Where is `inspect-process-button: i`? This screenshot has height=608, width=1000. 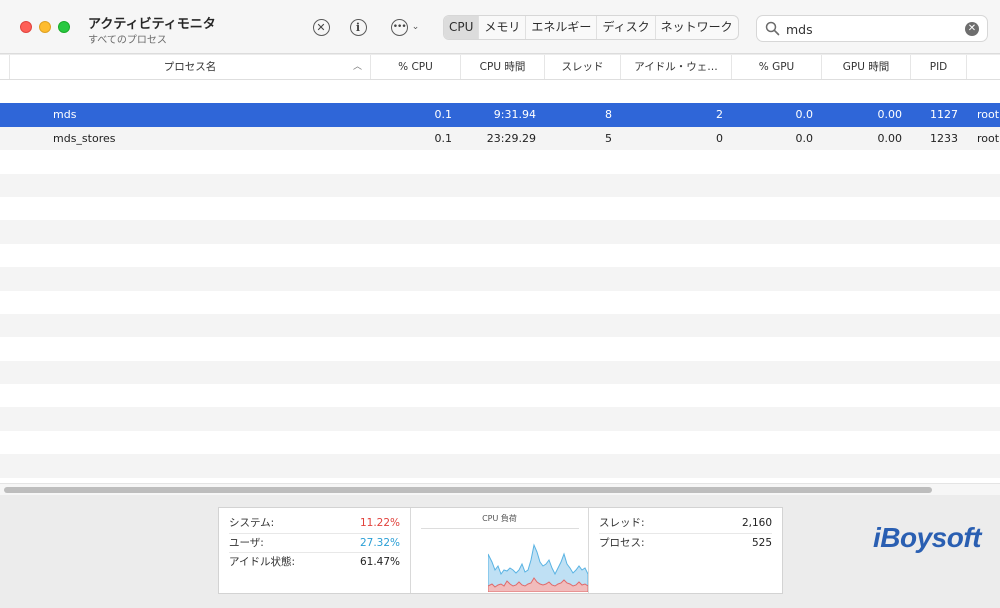 inspect-process-button: i is located at coordinates (358, 27).